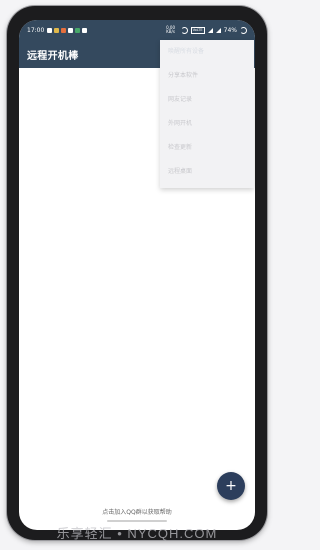 This screenshot has width=320, height=550. Describe the element at coordinates (207, 52) in the screenshot. I see `menu-item-wake-all: 唤醒所有设备` at that location.